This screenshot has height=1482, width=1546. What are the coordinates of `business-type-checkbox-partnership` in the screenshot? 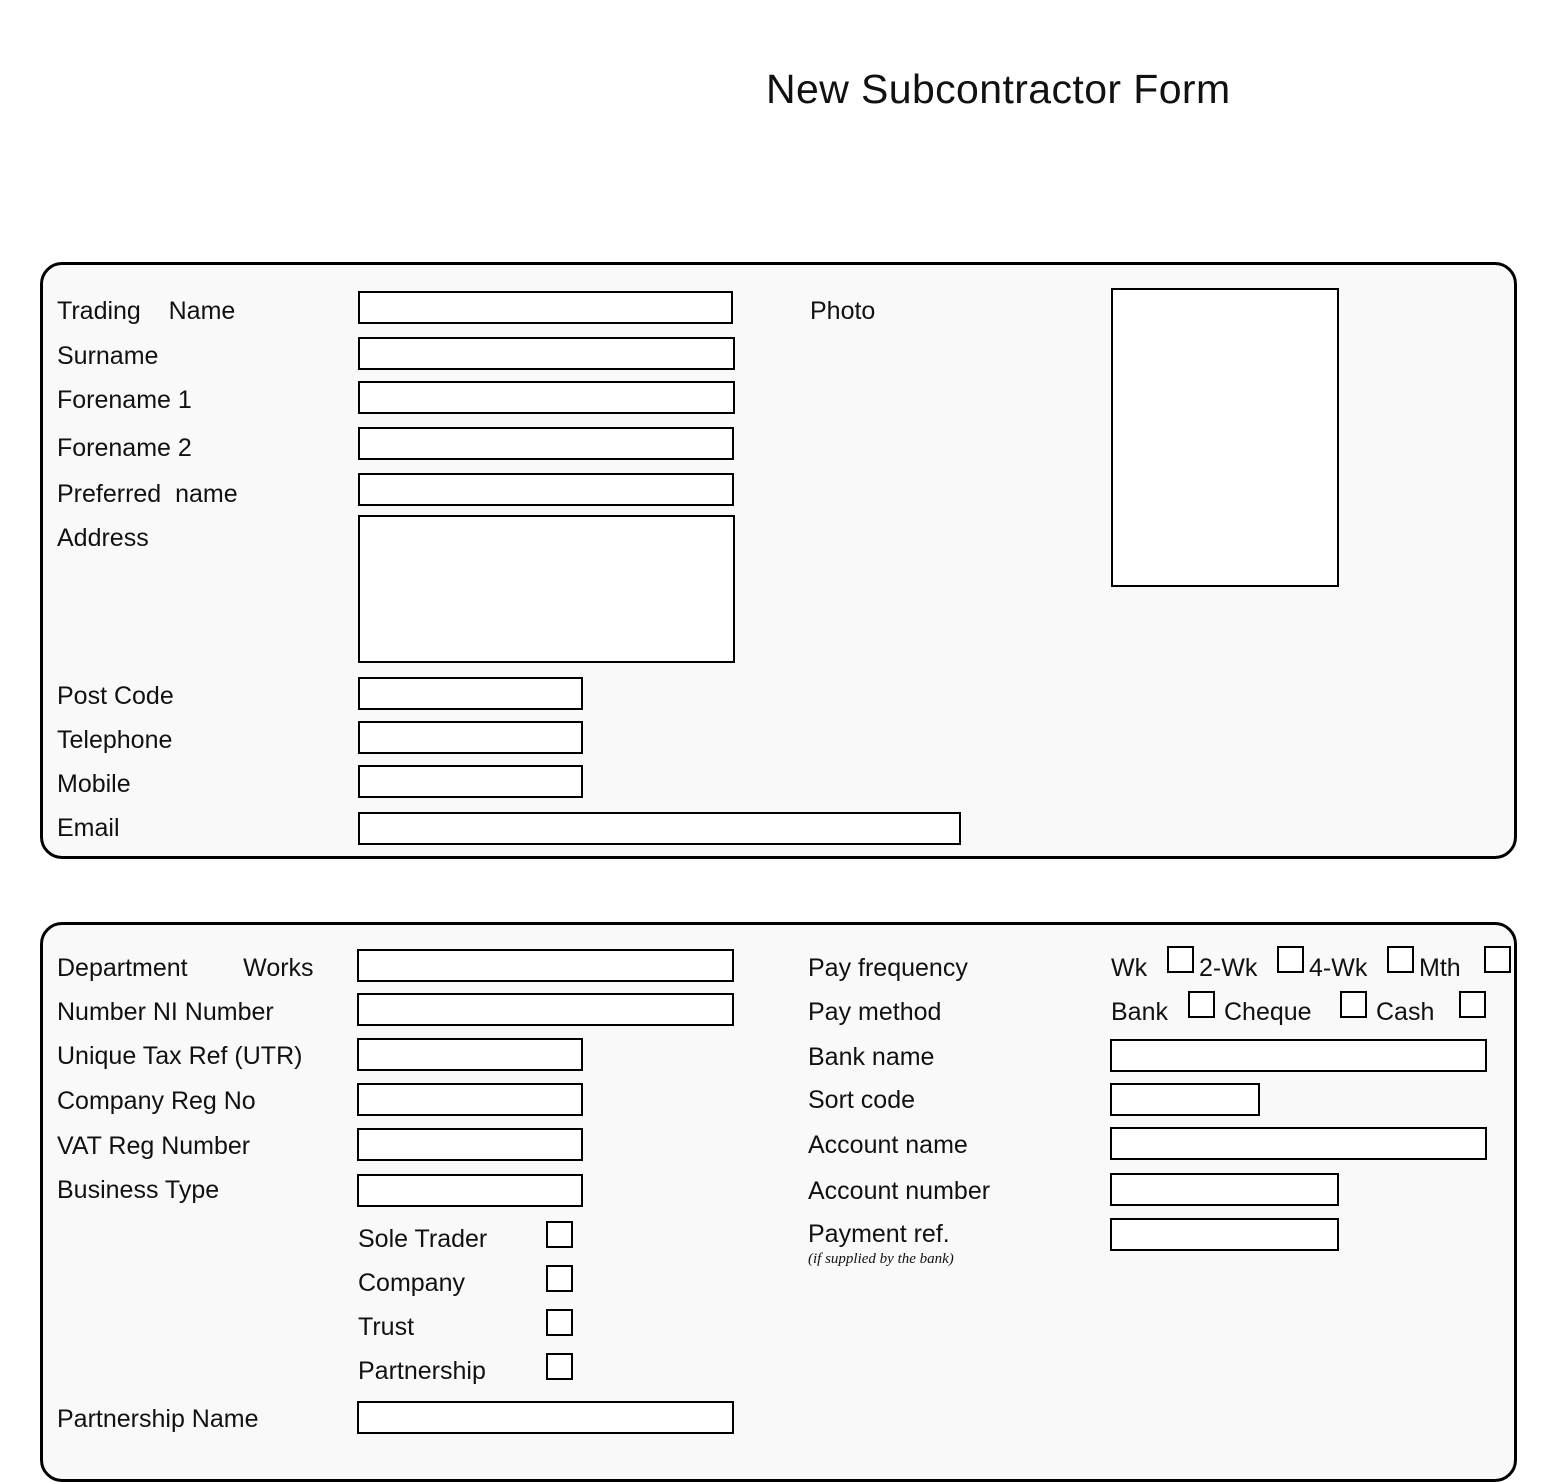 It's located at (559, 1366).